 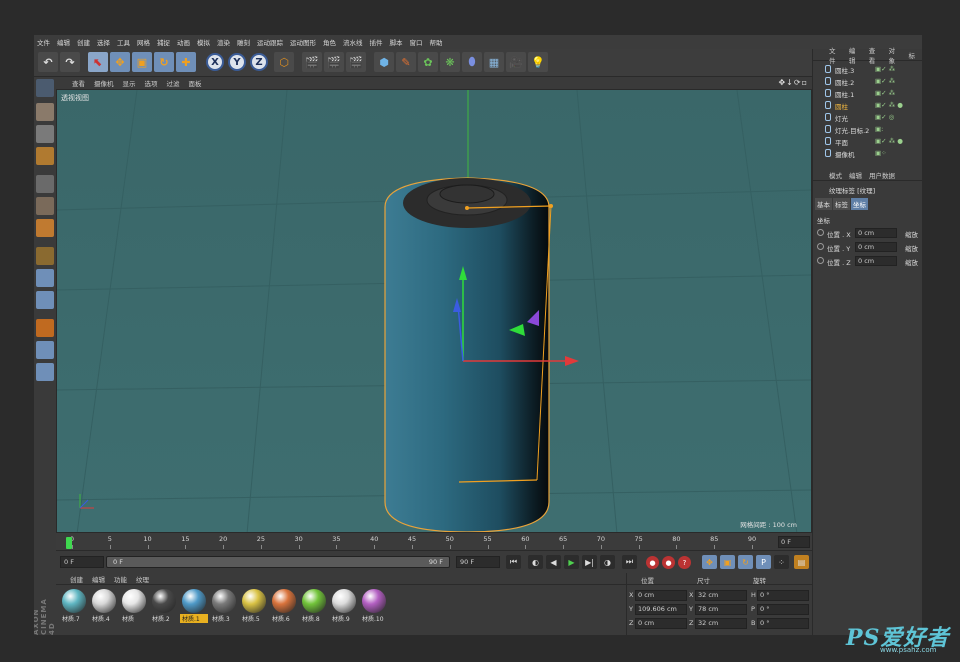 What do you see at coordinates (344, 607) in the screenshot?
I see `material-swatch: 材质.9` at bounding box center [344, 607].